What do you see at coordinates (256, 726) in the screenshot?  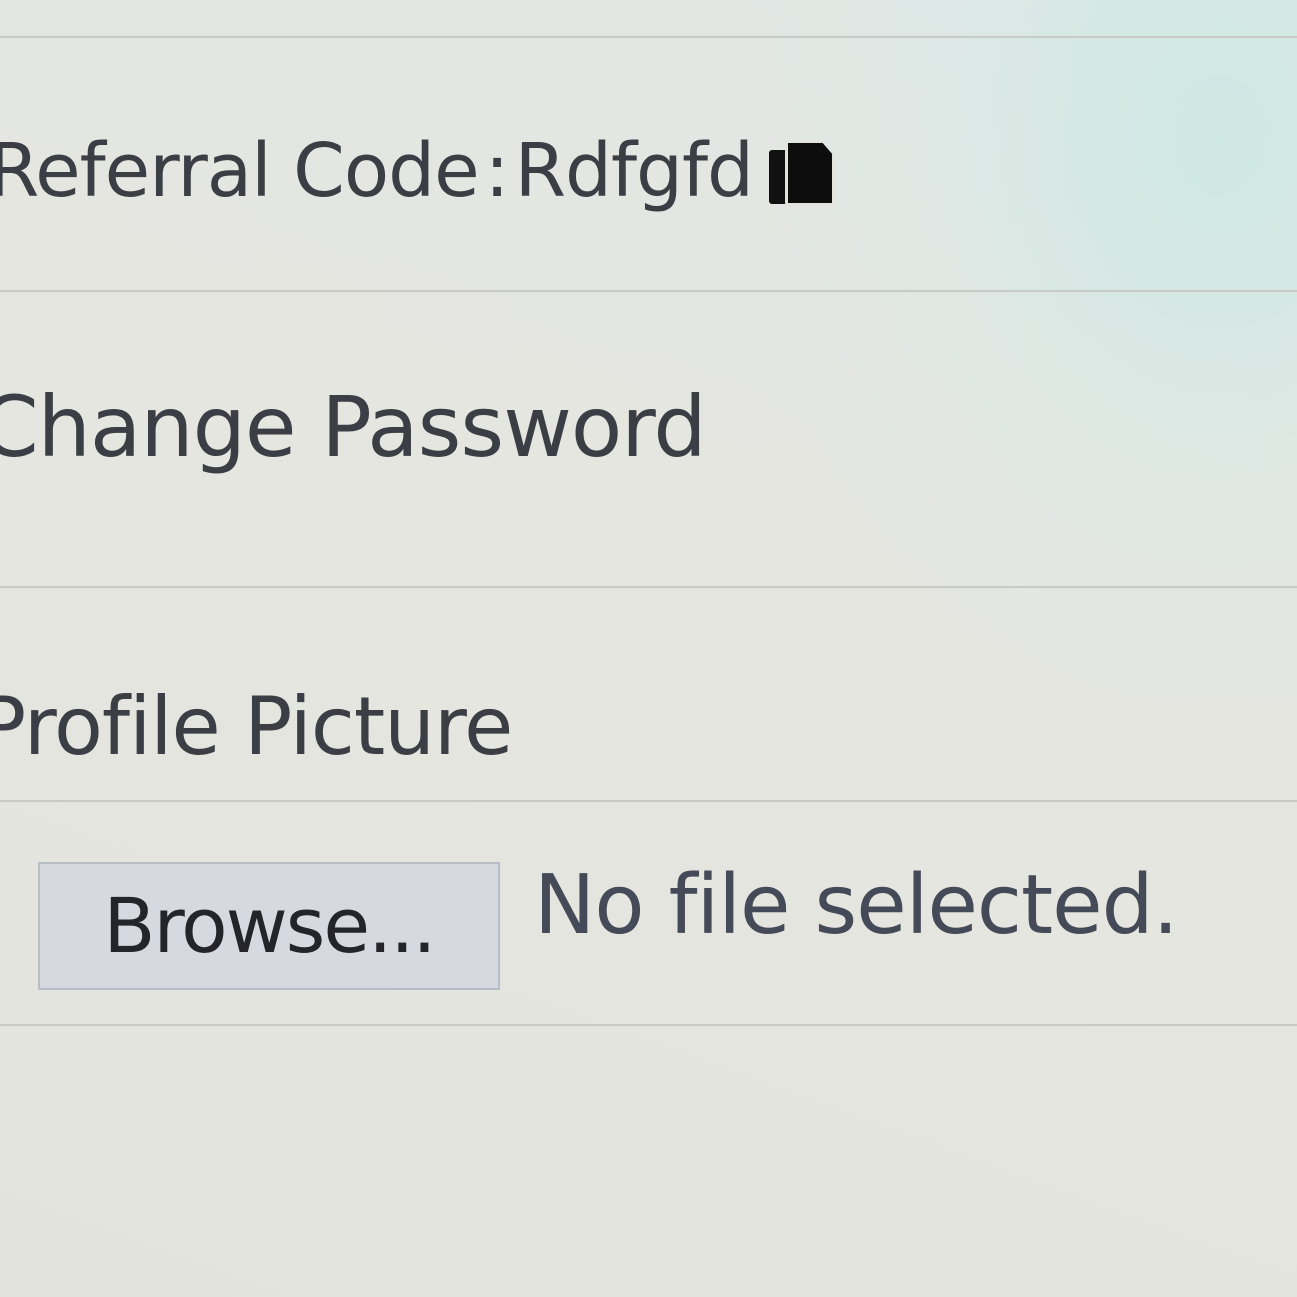 I see `profile-picture-label: Profile Picture` at bounding box center [256, 726].